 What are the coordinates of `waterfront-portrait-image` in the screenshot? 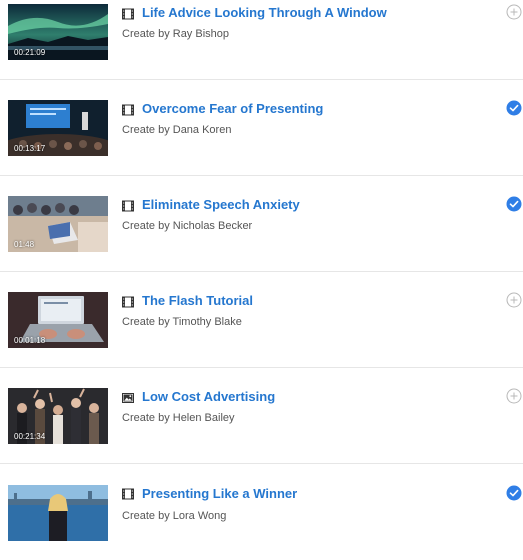 It's located at (58, 513).